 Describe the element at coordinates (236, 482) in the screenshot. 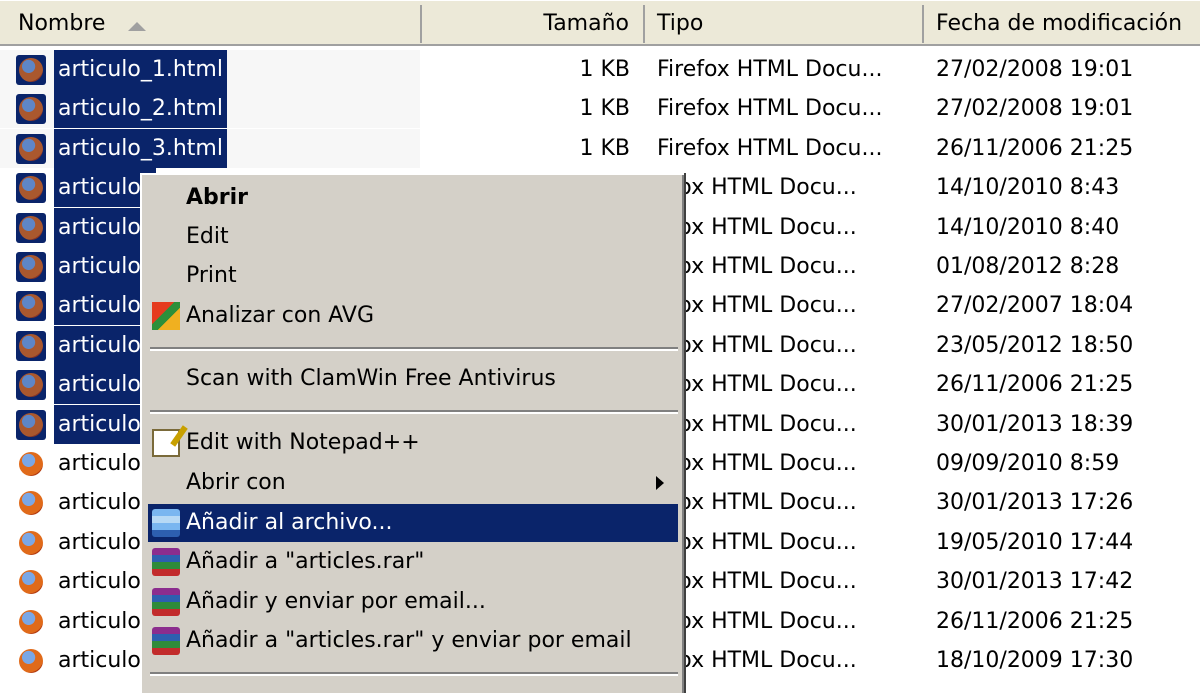

I see `menu-item-open-with-label: Abrir con` at that location.